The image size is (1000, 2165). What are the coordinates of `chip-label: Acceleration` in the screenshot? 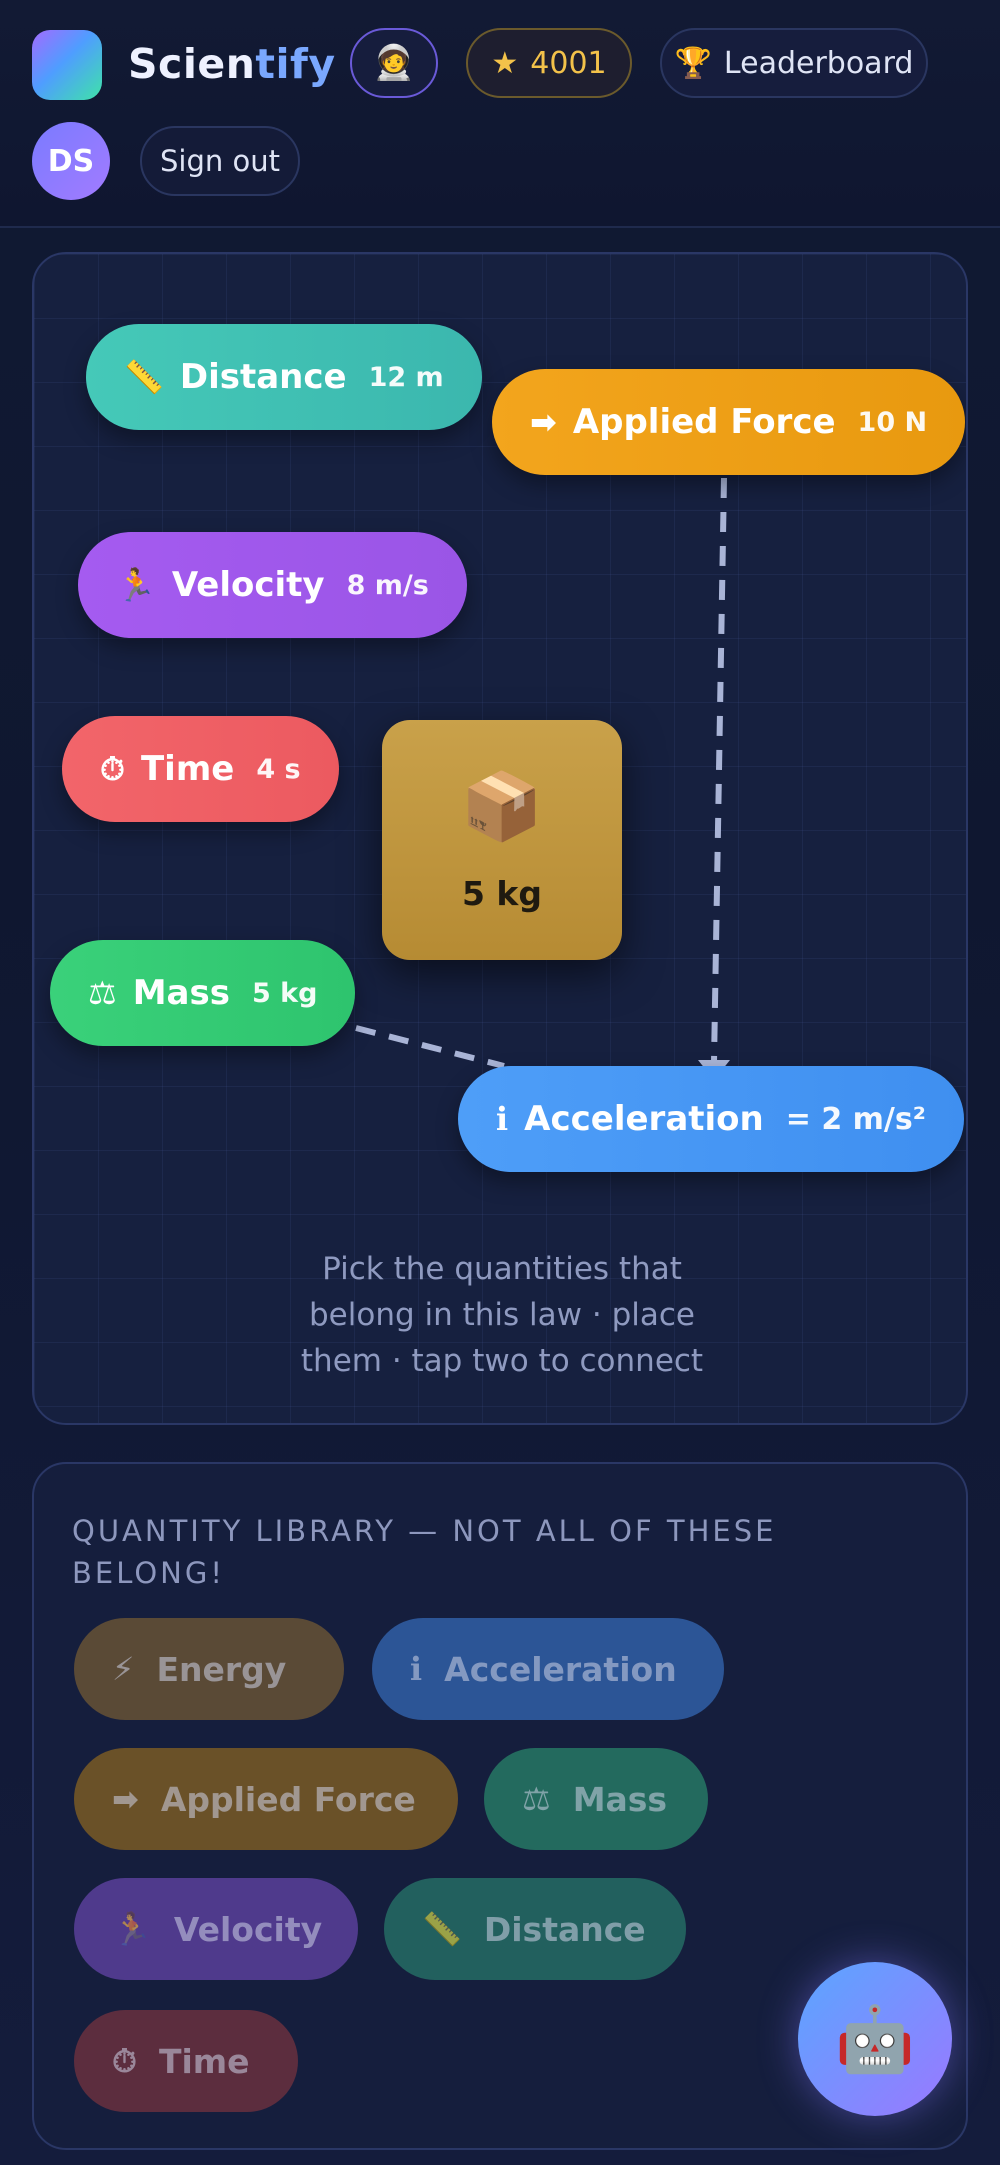 It's located at (560, 1669).